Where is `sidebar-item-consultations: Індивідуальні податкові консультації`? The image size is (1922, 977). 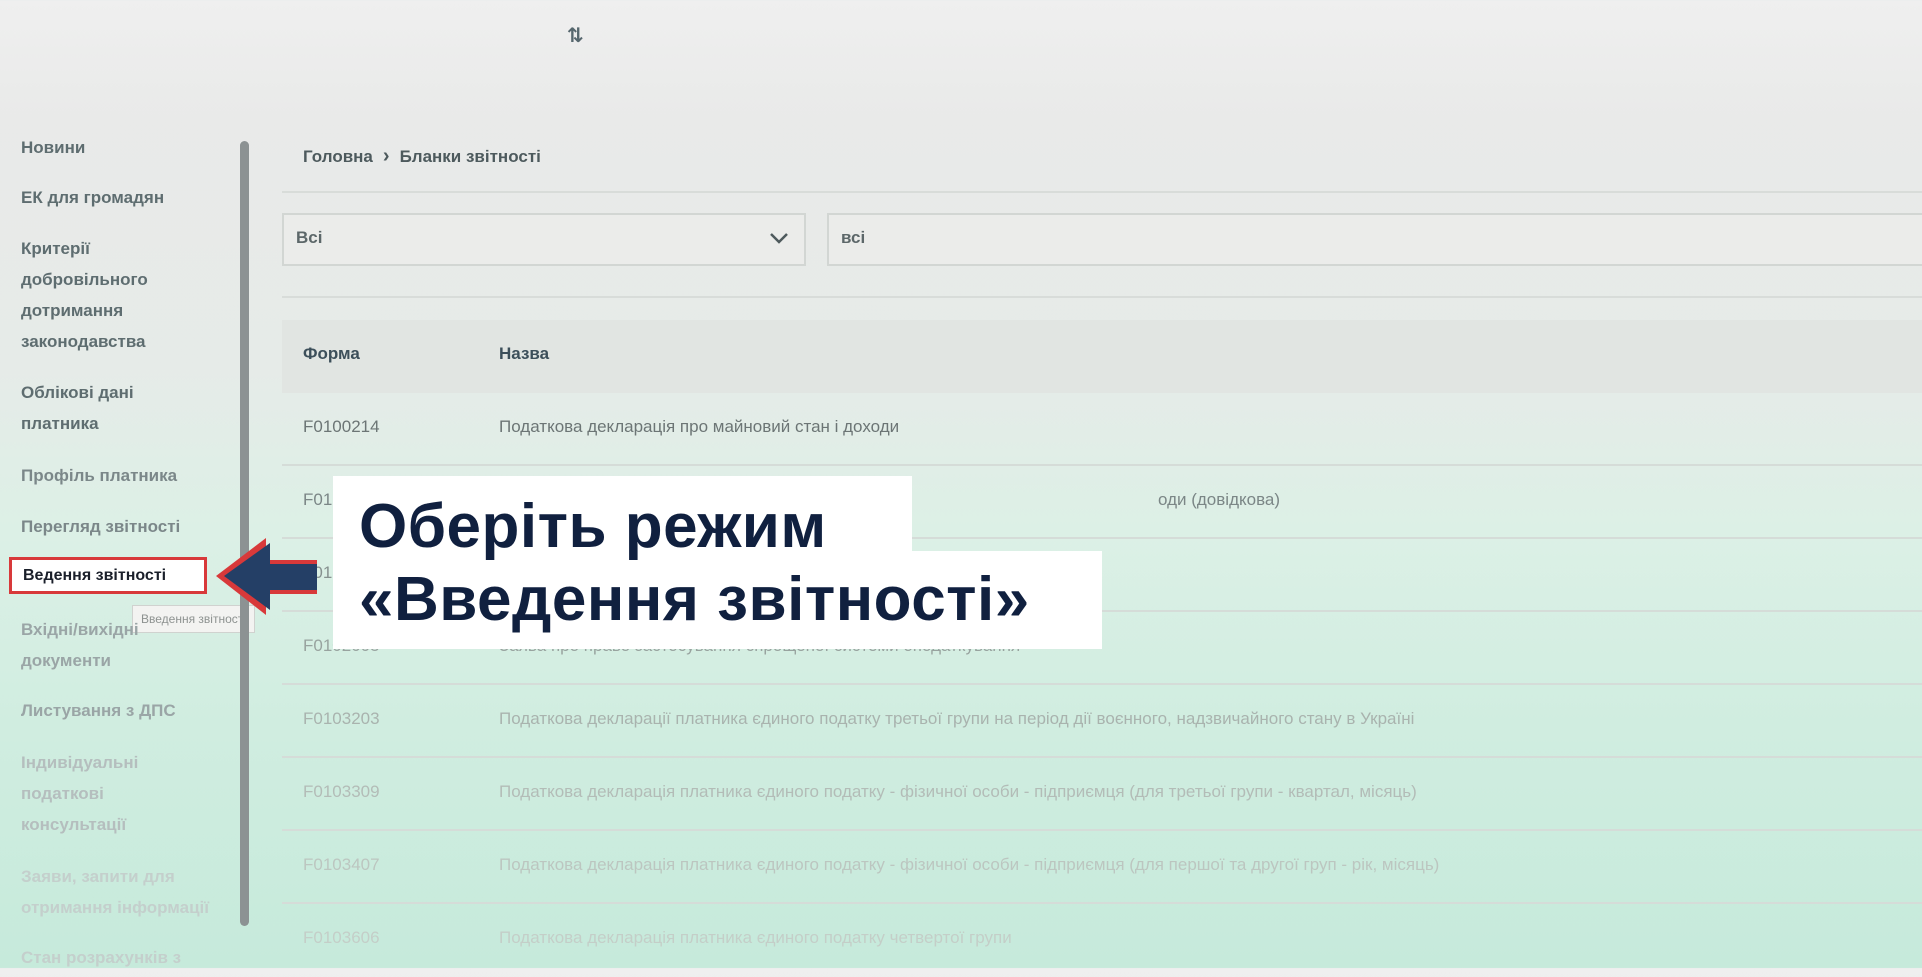 sidebar-item-consultations: Індивідуальні податкові консультації is located at coordinates (86, 793).